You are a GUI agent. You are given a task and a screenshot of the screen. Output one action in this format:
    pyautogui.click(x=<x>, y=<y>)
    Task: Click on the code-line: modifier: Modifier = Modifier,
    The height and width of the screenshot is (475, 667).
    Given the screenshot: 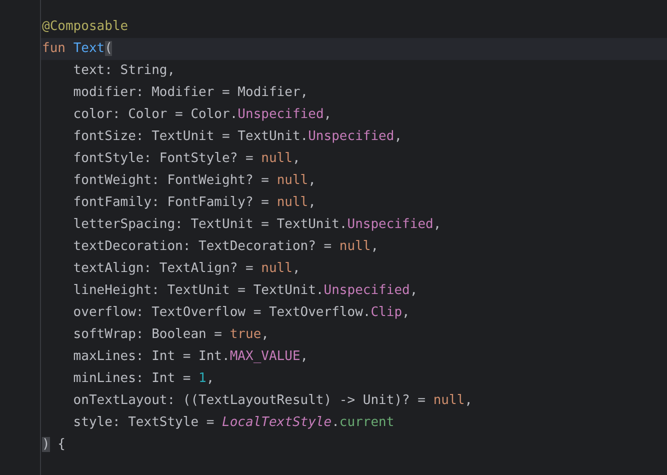 What is the action you would take?
    pyautogui.click(x=191, y=93)
    